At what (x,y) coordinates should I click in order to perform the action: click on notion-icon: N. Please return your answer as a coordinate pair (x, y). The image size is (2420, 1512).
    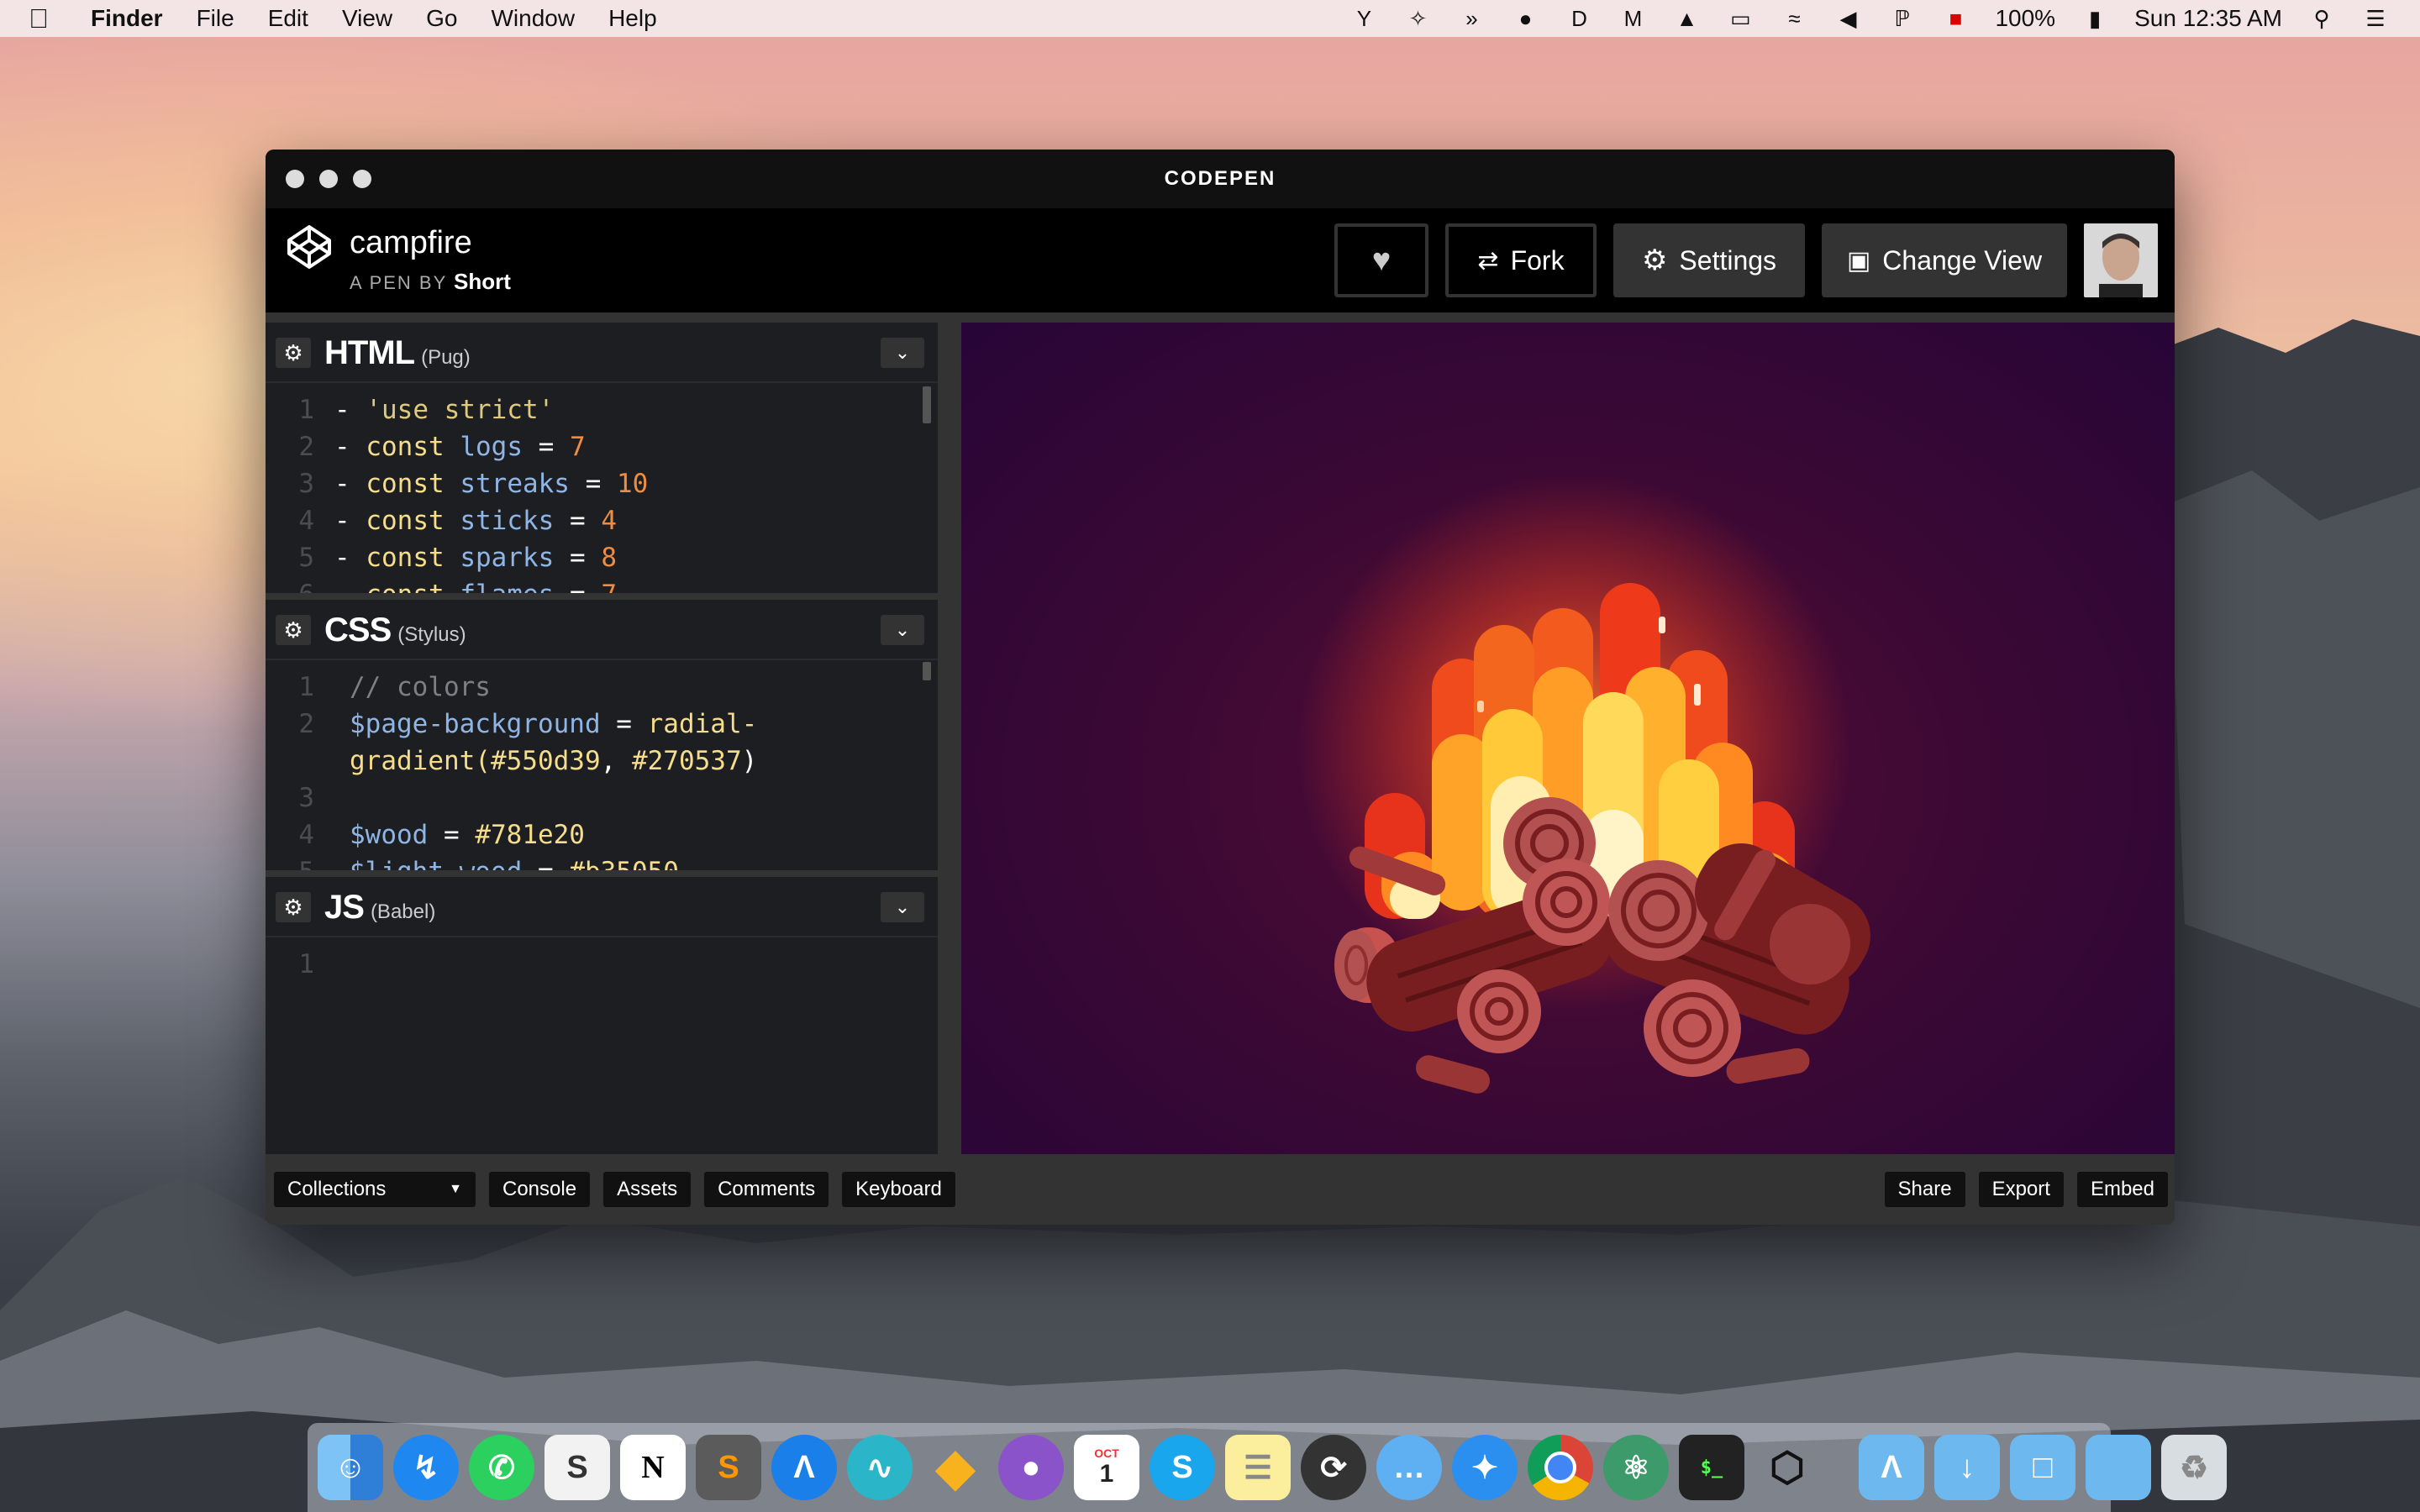
    Looking at the image, I should click on (653, 1467).